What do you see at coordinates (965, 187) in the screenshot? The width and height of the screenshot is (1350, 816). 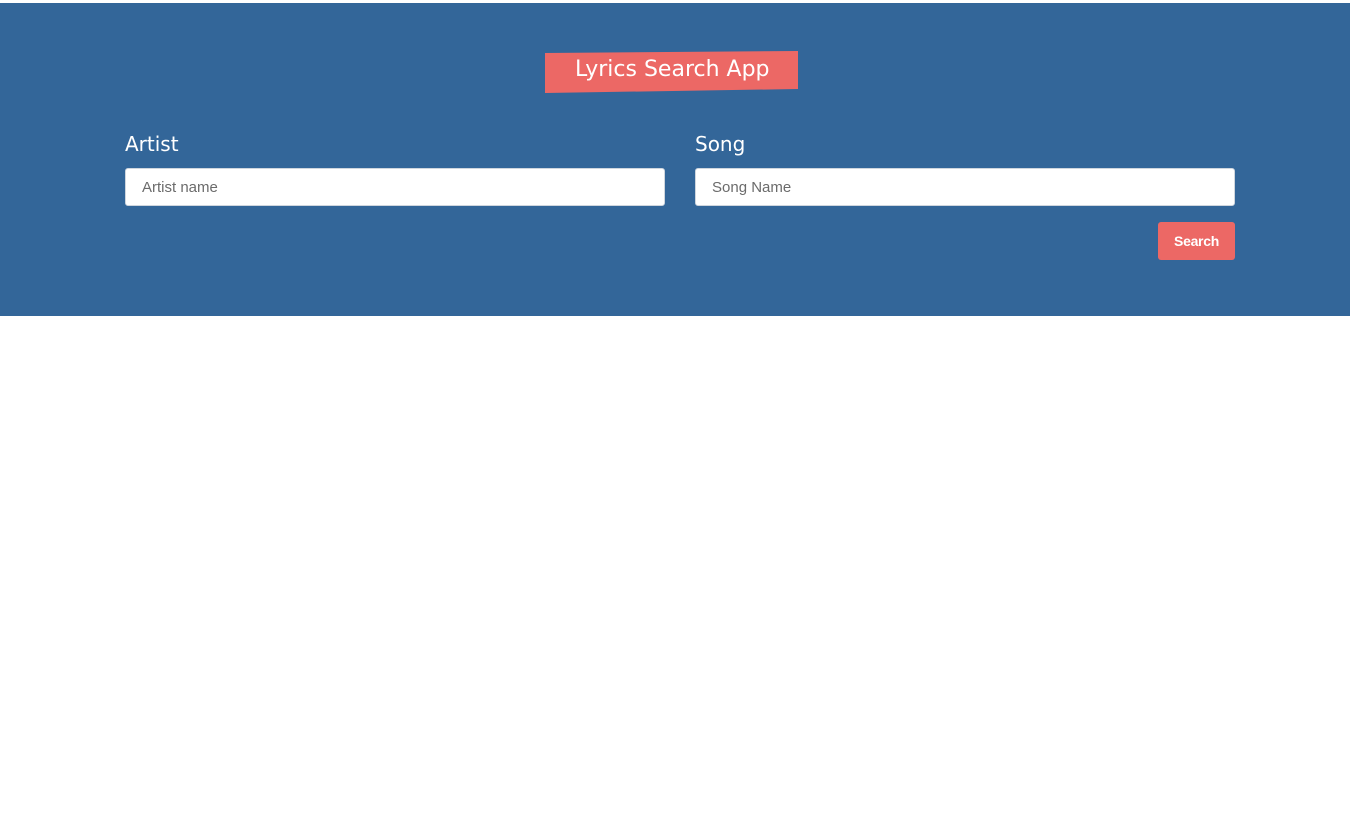 I see `song-input` at bounding box center [965, 187].